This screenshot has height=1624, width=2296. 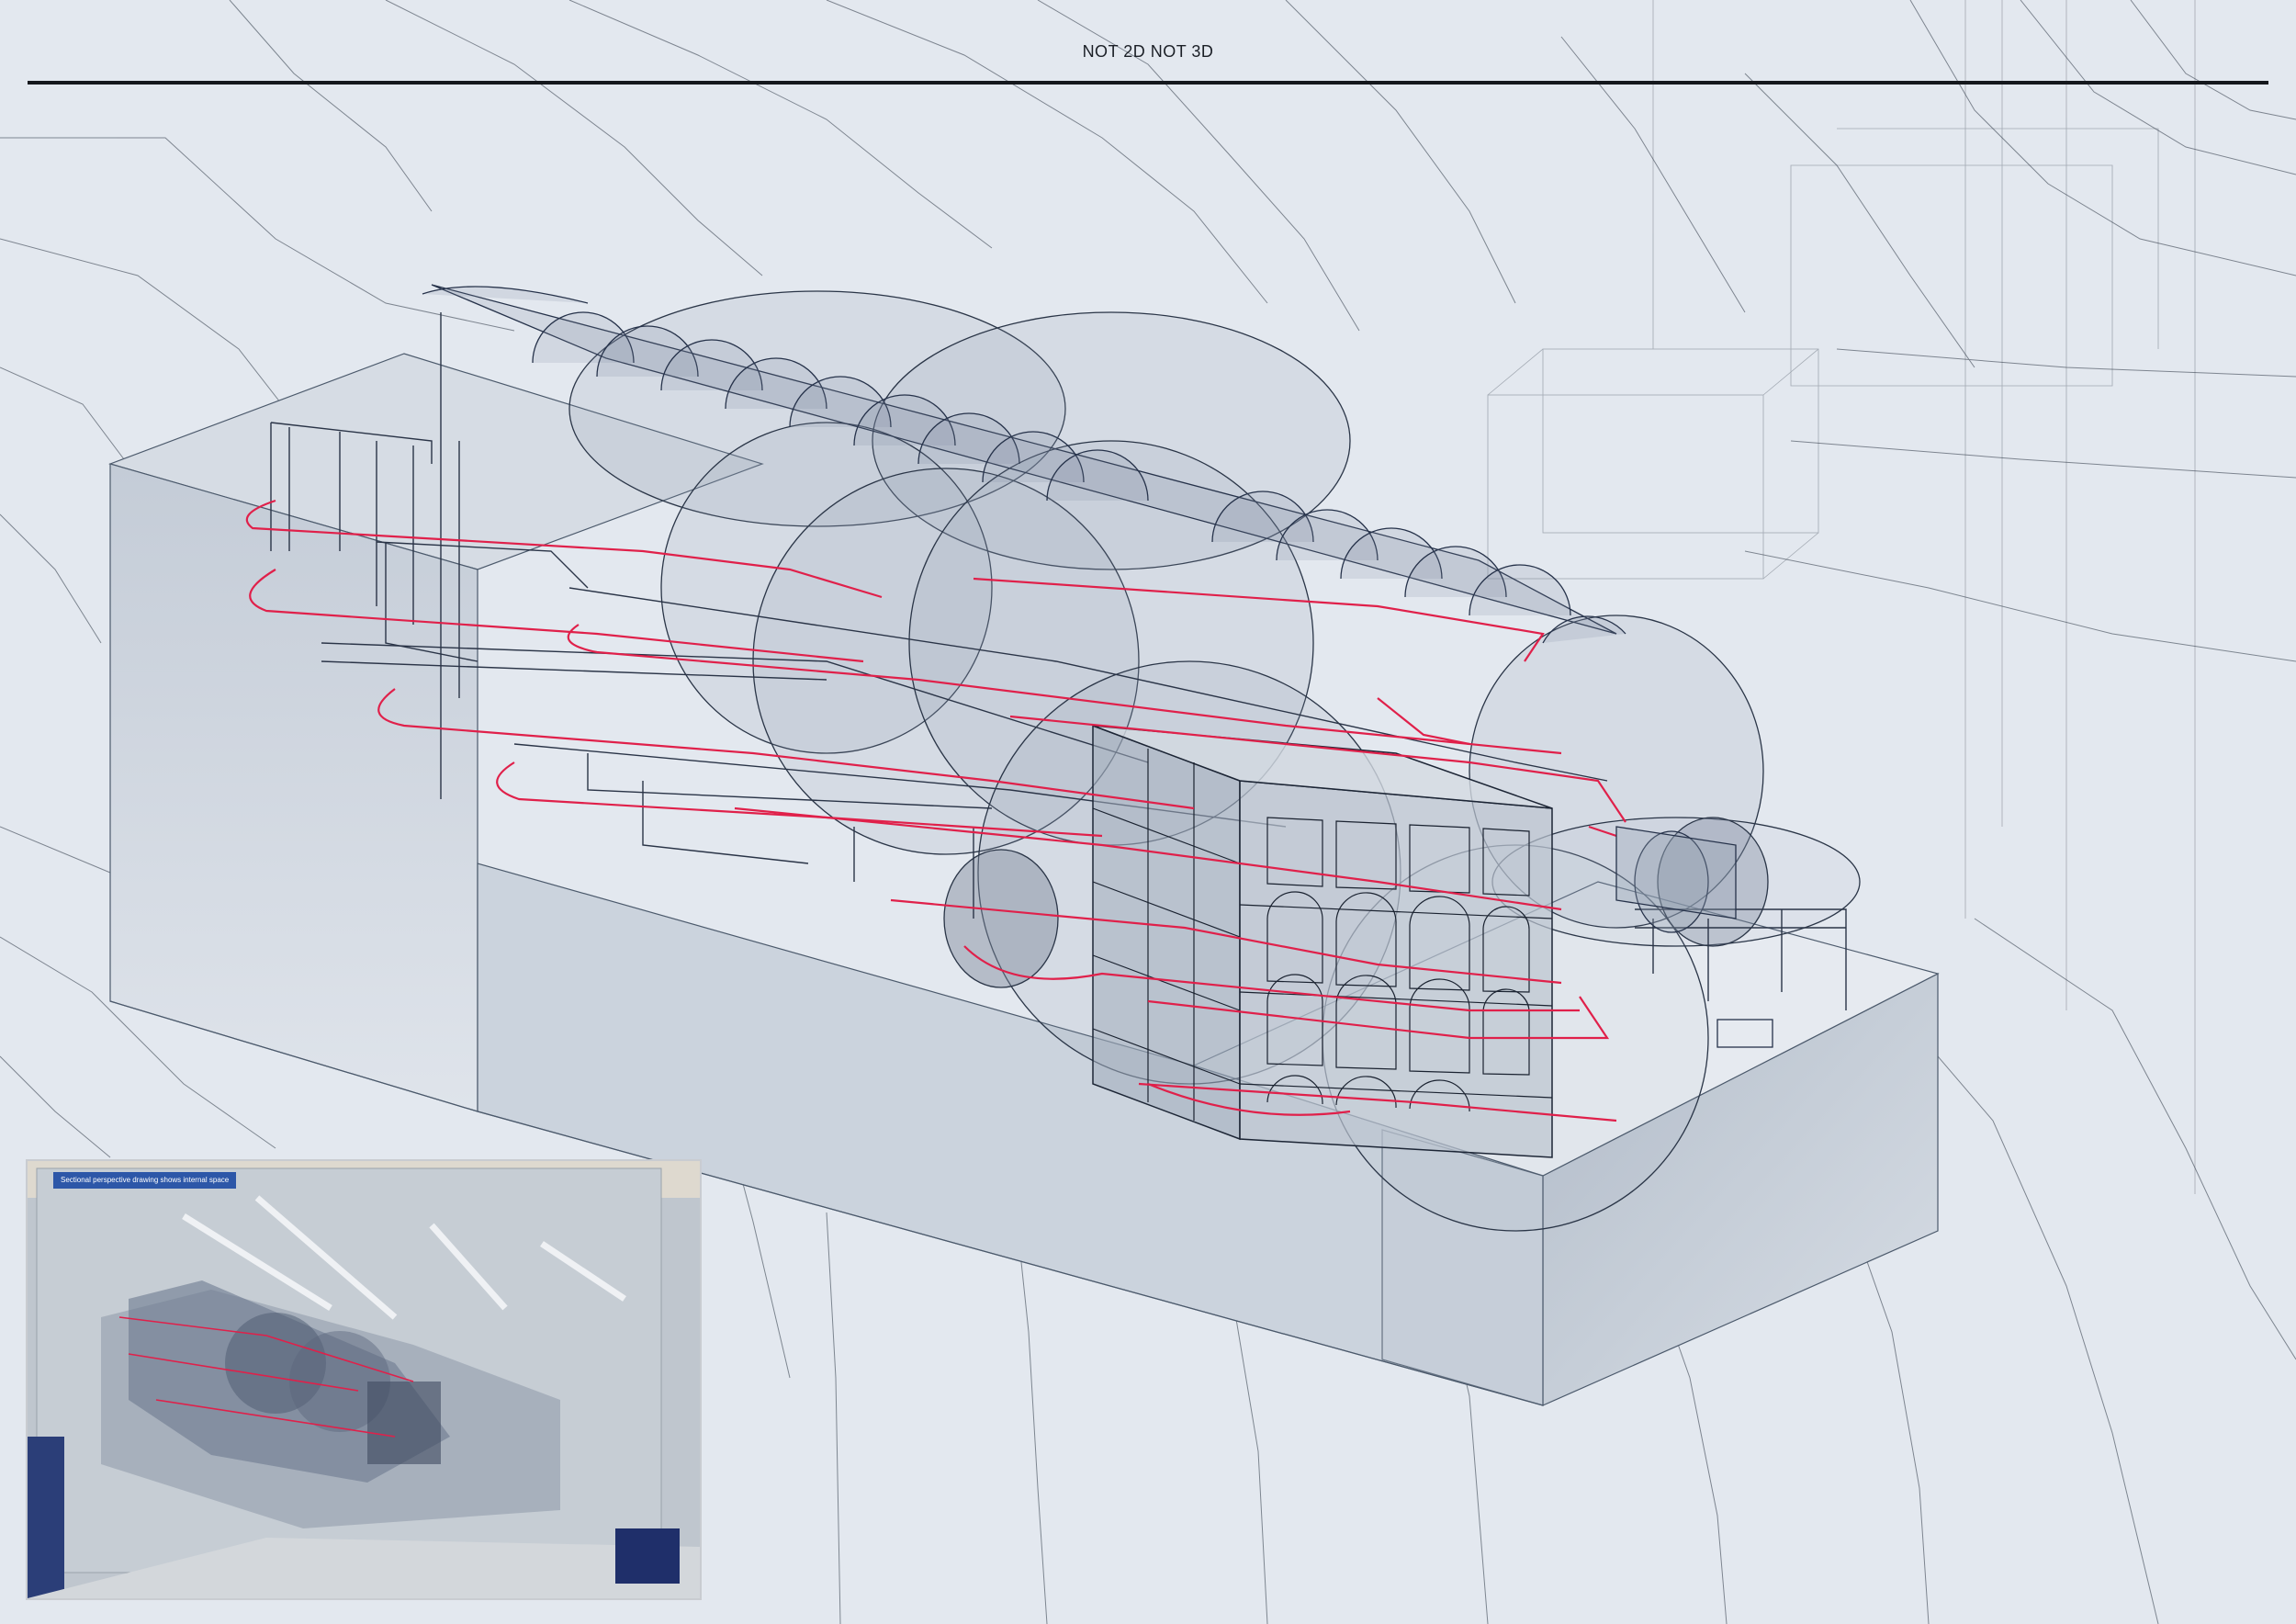 I want to click on exhibition-photo-inset, so click(x=364, y=1379).